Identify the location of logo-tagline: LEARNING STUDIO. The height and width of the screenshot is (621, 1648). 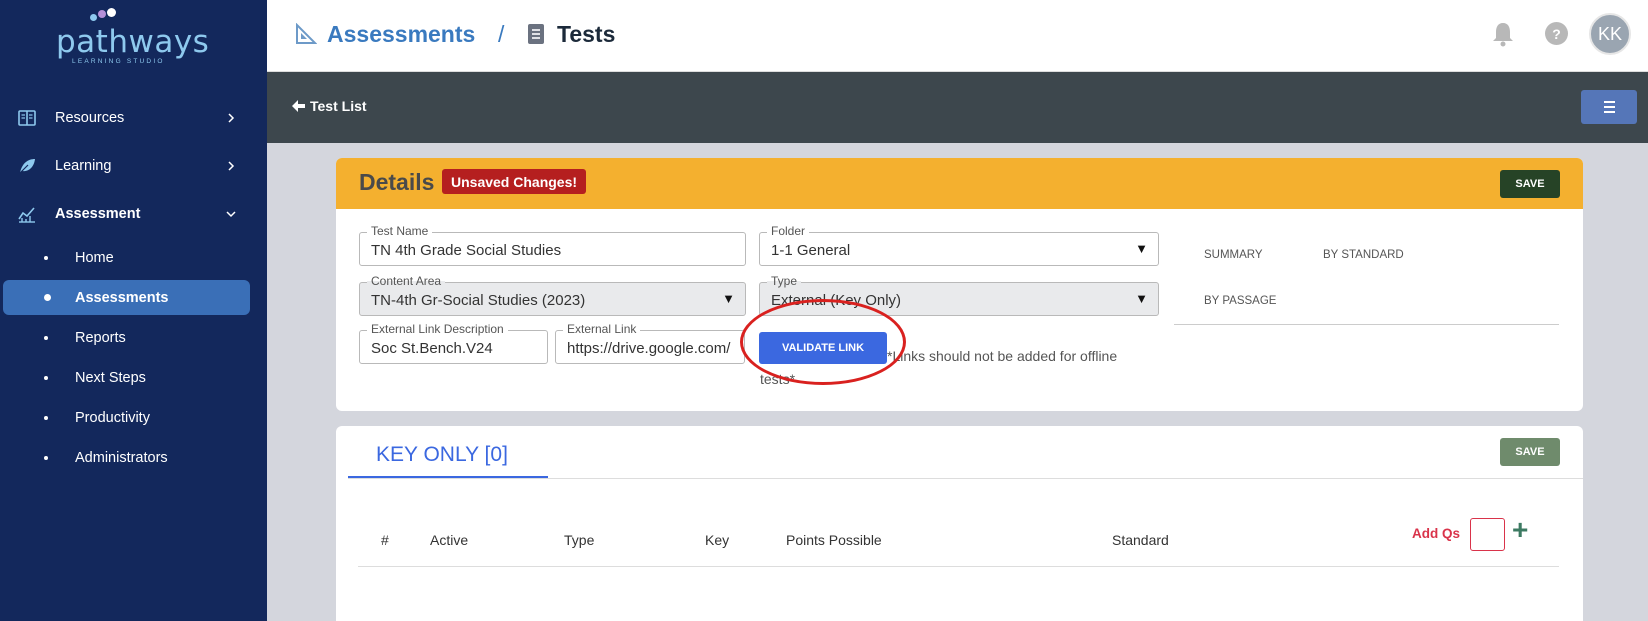
(118, 61).